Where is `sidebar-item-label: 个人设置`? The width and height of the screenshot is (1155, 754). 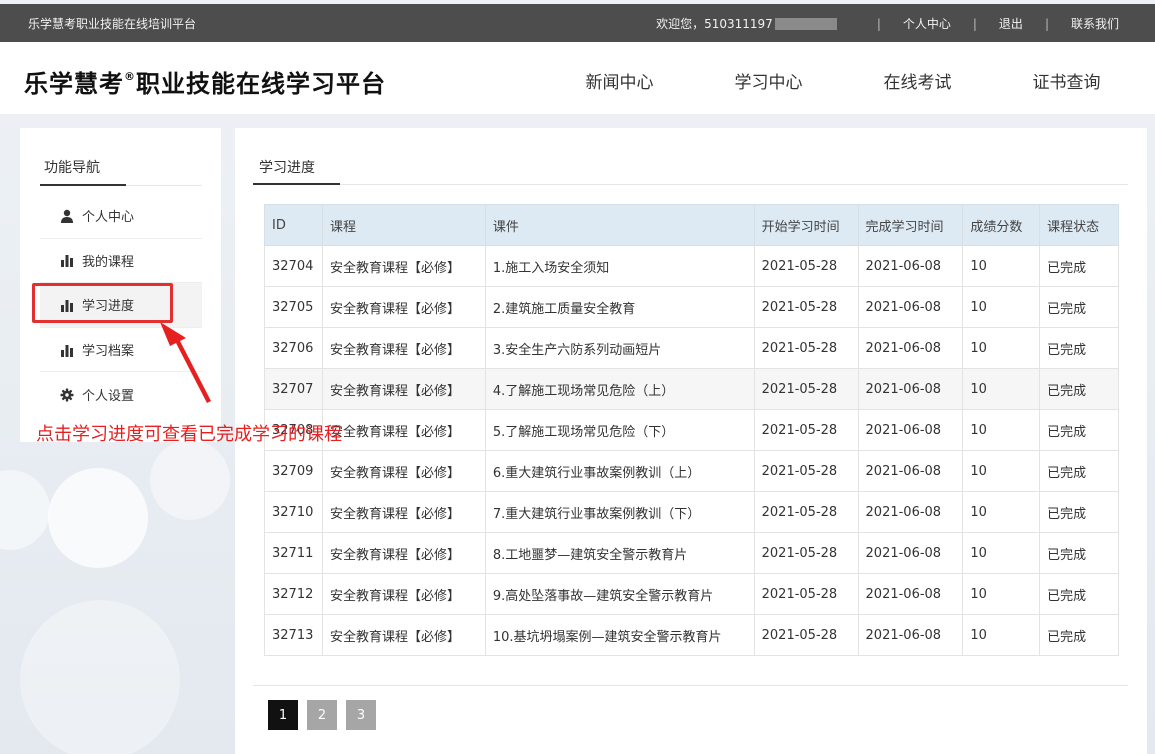 sidebar-item-label: 个人设置 is located at coordinates (108, 397).